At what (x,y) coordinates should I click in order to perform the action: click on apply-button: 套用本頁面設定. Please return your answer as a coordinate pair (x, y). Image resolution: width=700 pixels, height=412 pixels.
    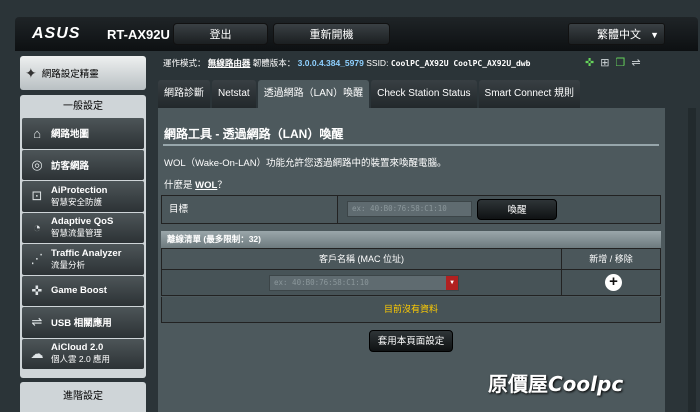
    Looking at the image, I should click on (411, 341).